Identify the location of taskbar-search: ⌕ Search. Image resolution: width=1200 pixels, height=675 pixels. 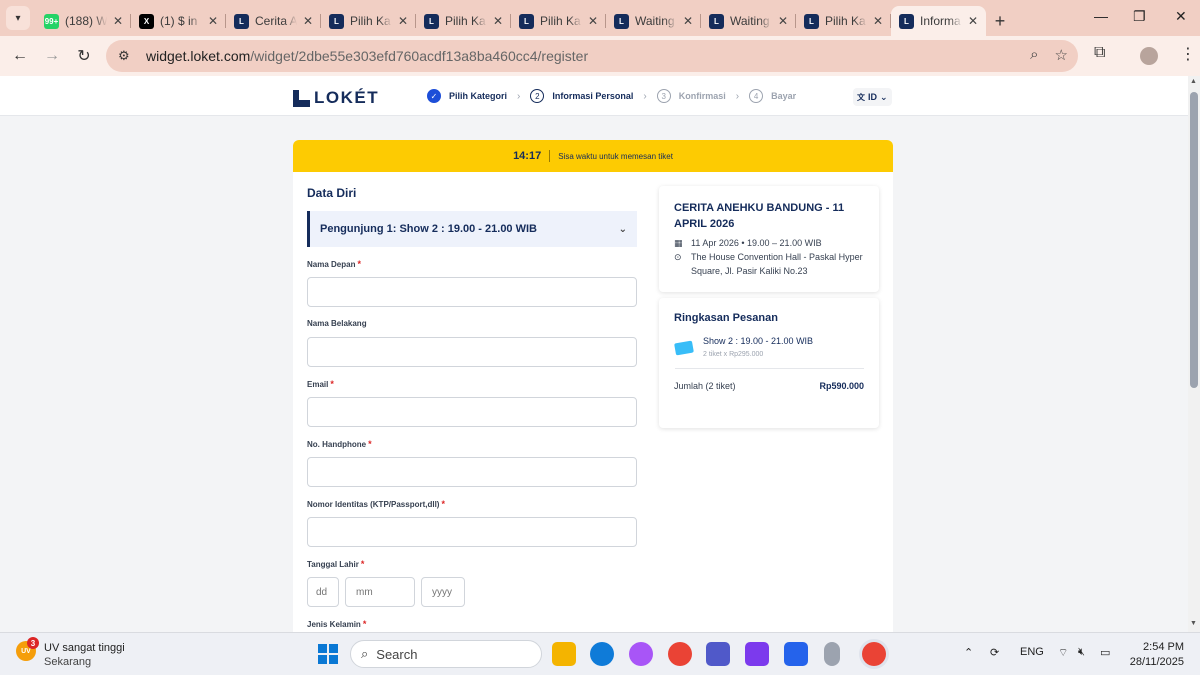
(446, 654).